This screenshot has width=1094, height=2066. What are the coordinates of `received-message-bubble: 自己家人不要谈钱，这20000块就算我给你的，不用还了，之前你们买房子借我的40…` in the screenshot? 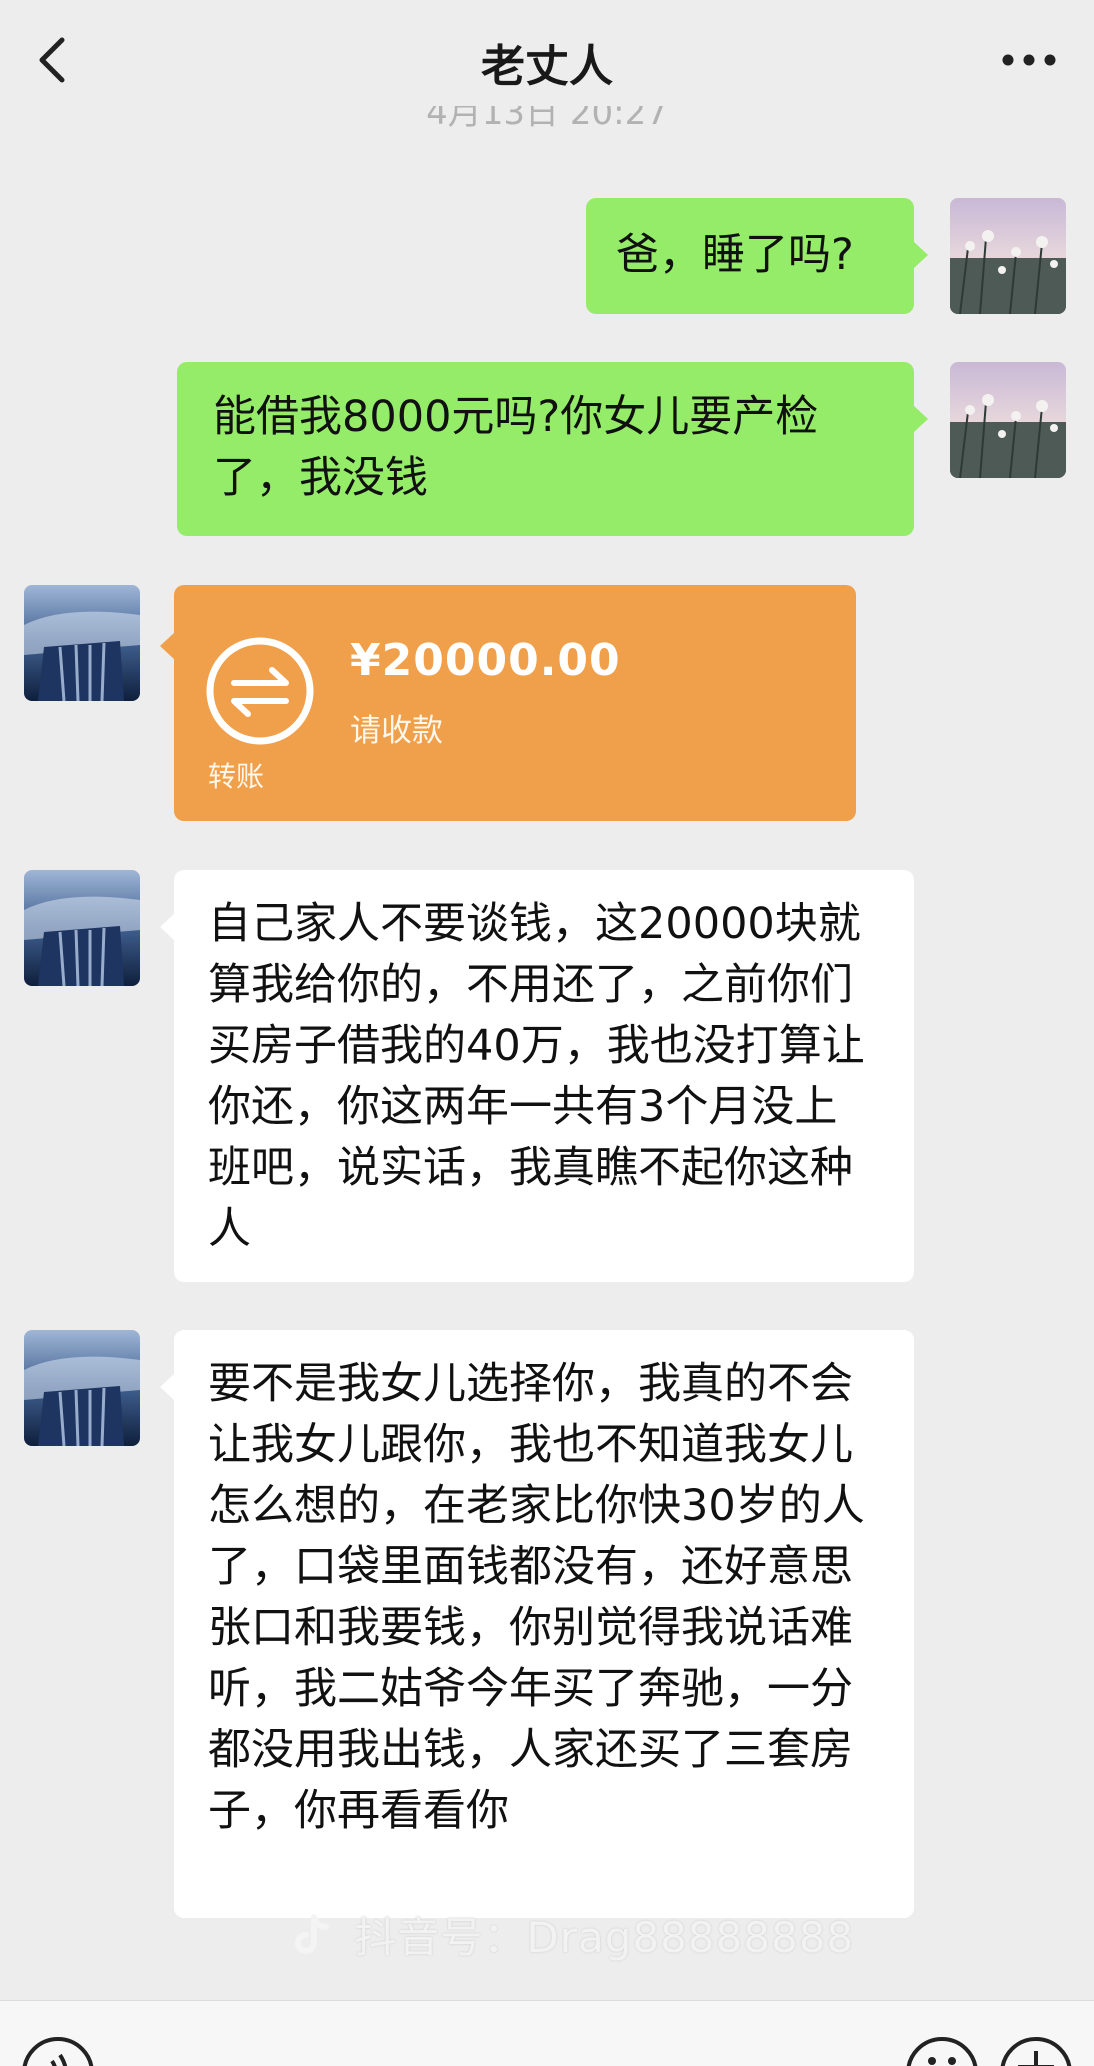 It's located at (537, 1076).